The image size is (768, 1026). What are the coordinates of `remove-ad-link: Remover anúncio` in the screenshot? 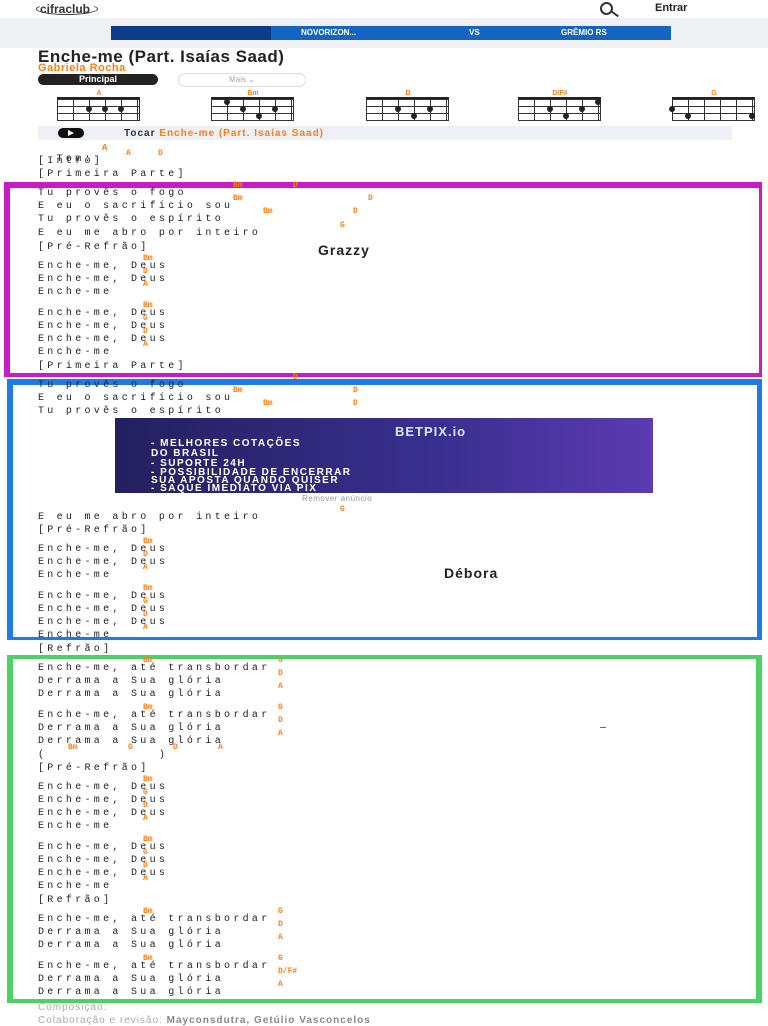 It's located at (337, 498).